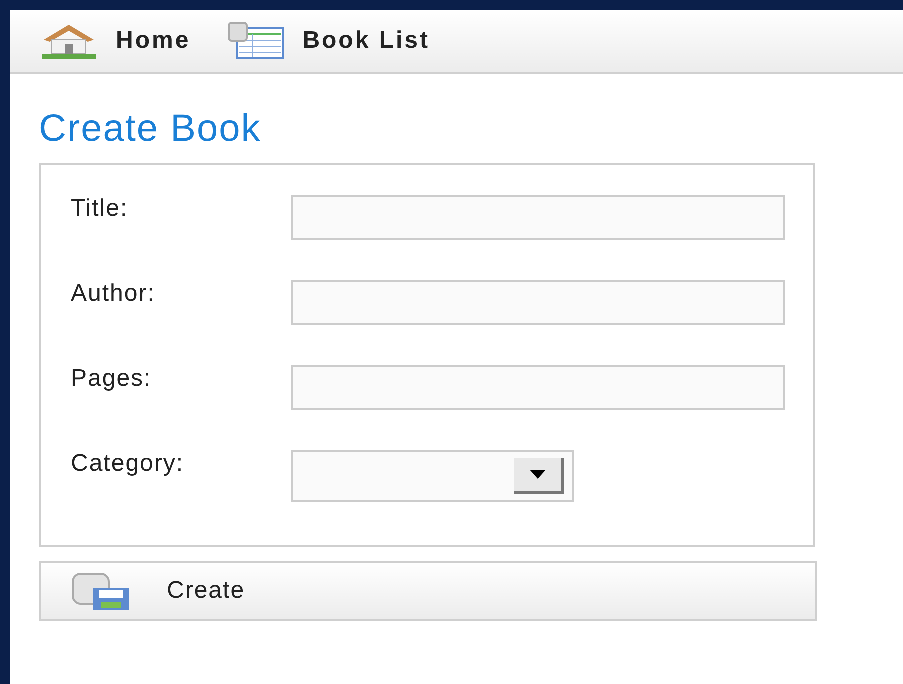 Image resolution: width=903 pixels, height=684 pixels. I want to click on create-button: Create, so click(428, 591).